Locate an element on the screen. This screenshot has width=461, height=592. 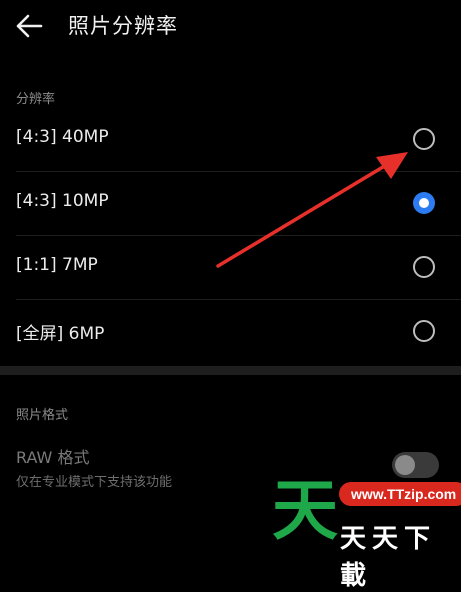
radio-button-selected is located at coordinates (424, 203).